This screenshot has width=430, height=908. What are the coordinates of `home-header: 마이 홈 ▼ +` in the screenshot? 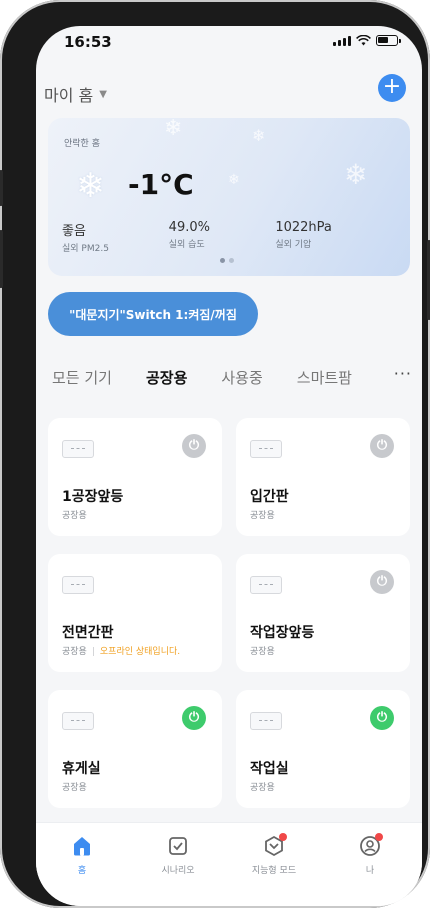 It's located at (229, 91).